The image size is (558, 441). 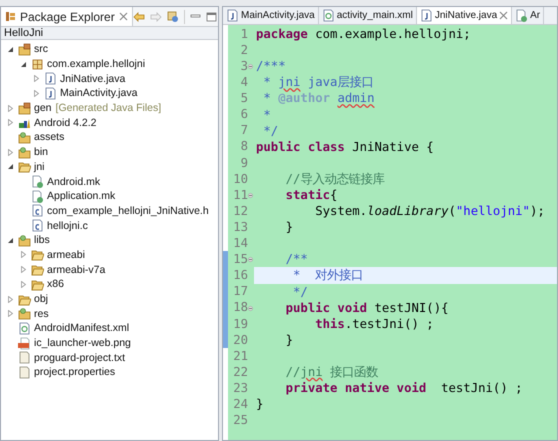 I want to click on tree-item: com_example_hellojni_JniNative.h, so click(x=128, y=211).